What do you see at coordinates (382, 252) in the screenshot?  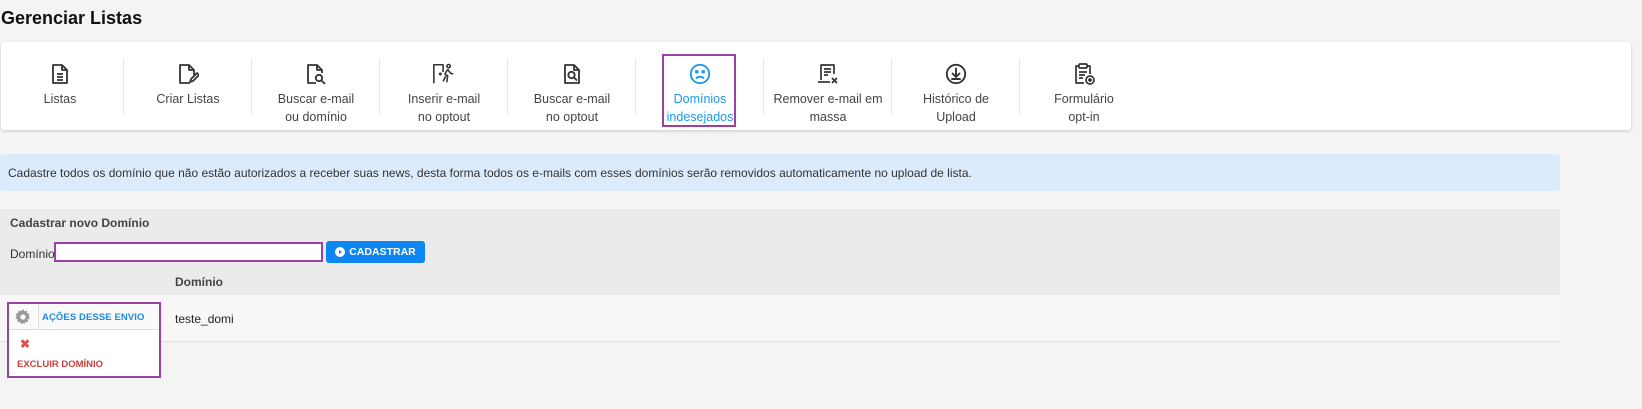 I see `cadastrar-label: CADASTRAR` at bounding box center [382, 252].